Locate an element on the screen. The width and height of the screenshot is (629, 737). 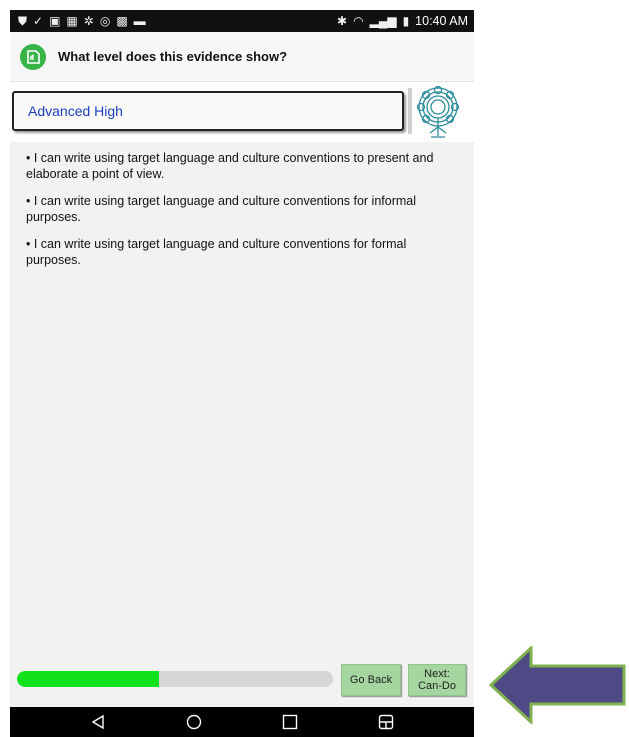
next-button-label: Next: Can-Do is located at coordinates (437, 680).